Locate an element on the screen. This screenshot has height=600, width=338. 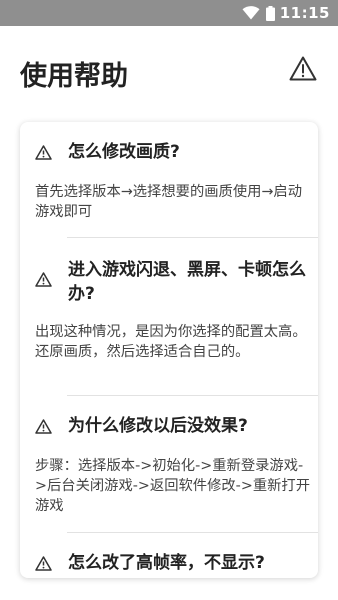
faq-answer: 出现这种情况，是因为你选择的配置太高。还原画质，然后选择适合自己的。 is located at coordinates (171, 342).